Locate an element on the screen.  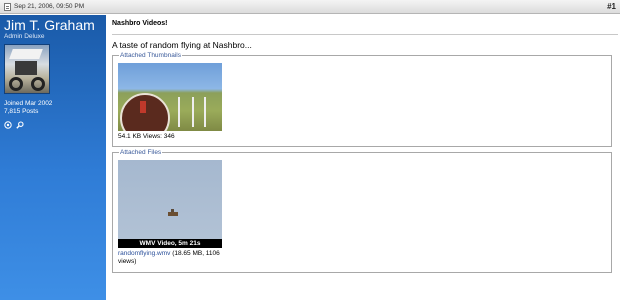
avatar is located at coordinates (27, 69).